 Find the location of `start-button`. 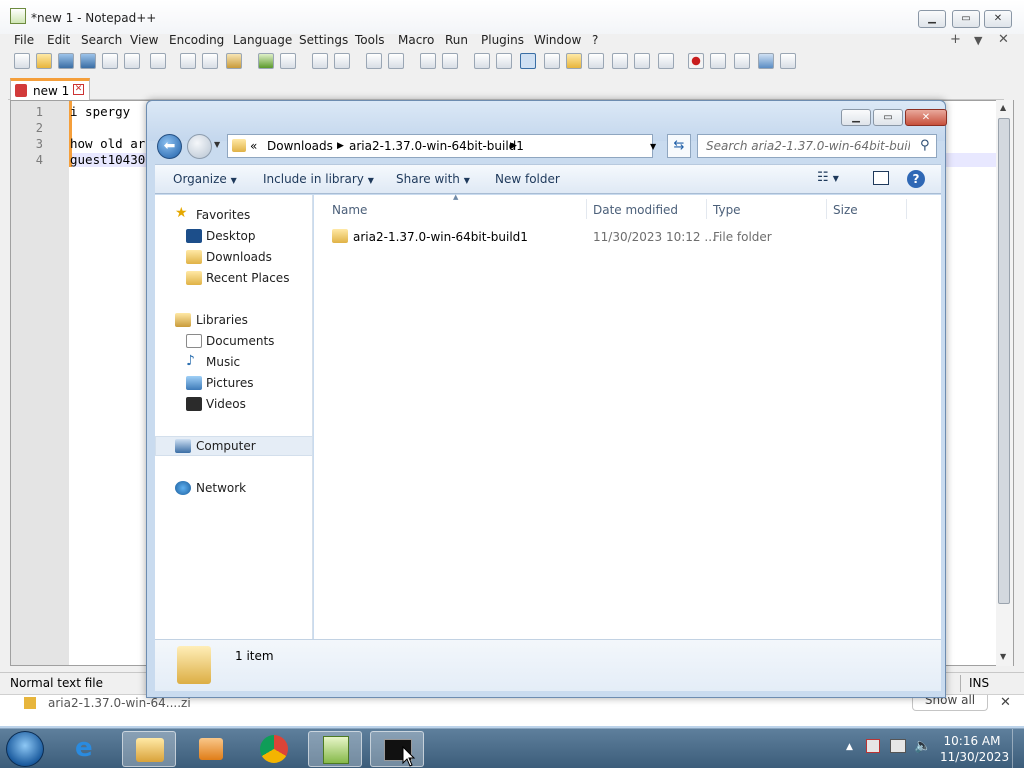

start-button is located at coordinates (25, 749).